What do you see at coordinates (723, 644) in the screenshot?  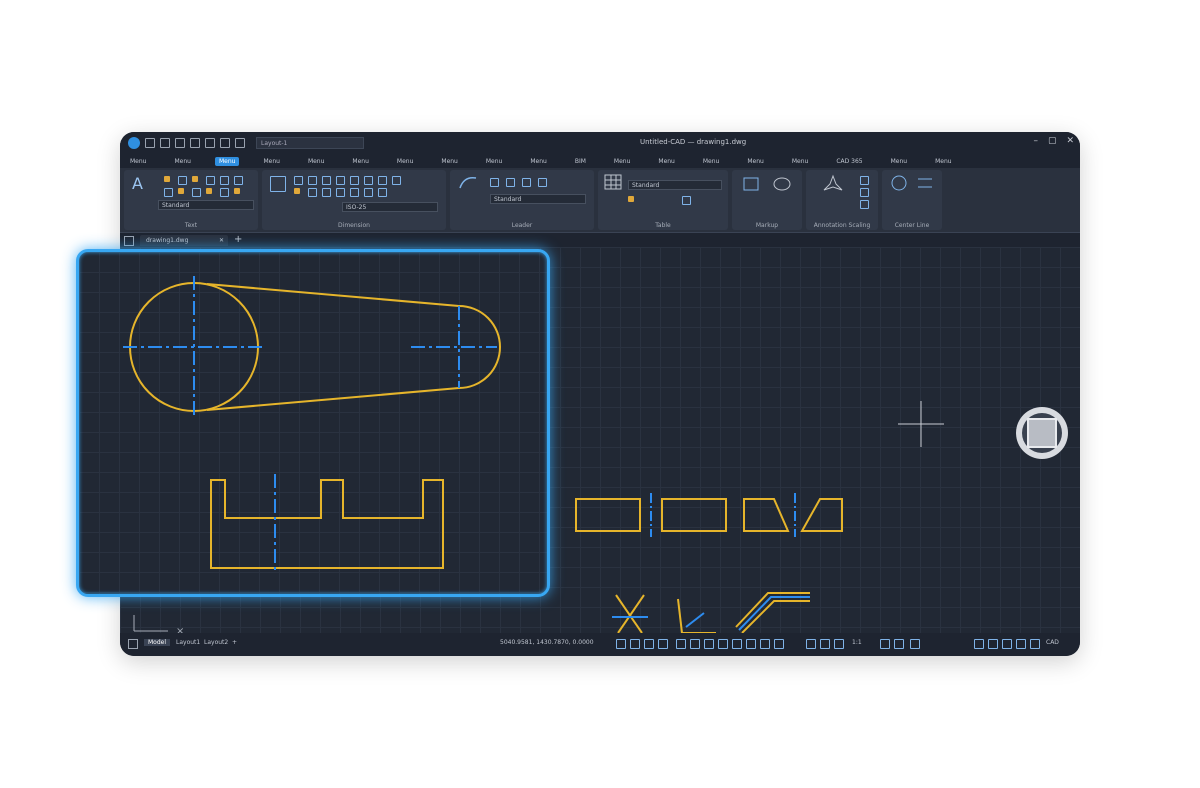 I see `dyn-toggle-icon` at bounding box center [723, 644].